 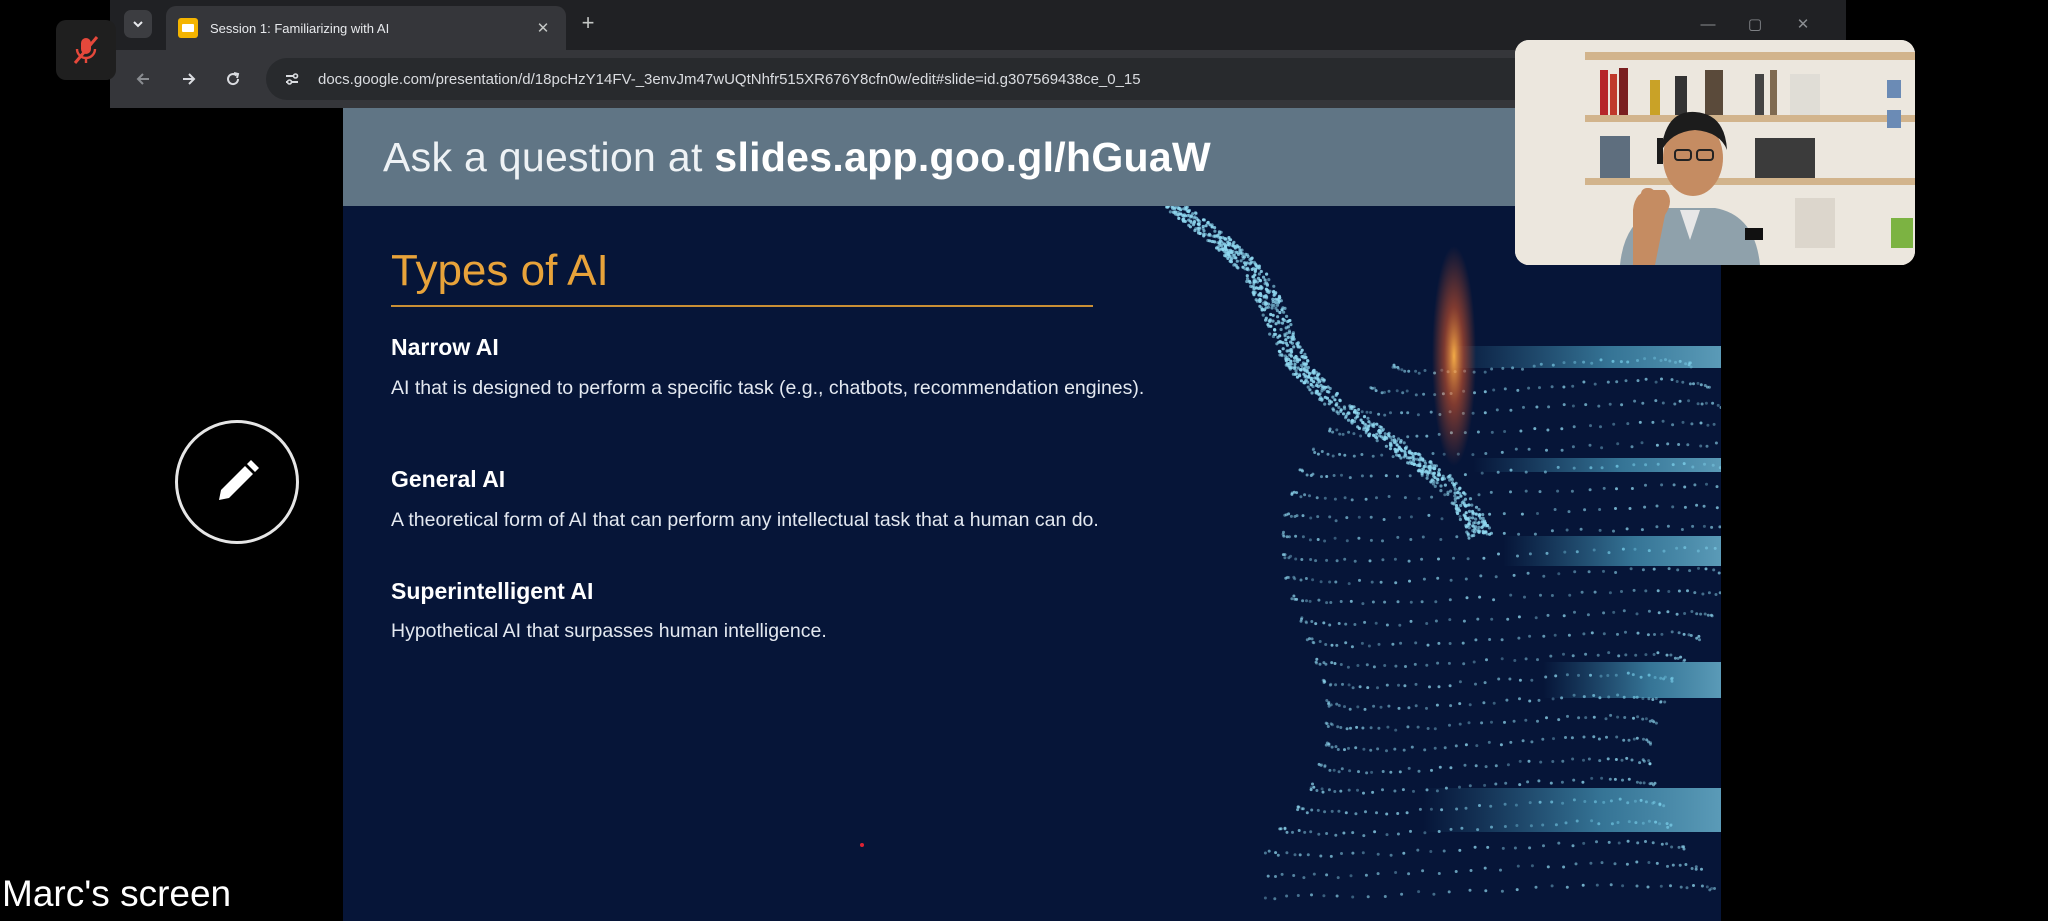 I want to click on qa-link: slides.app.goo.gl/hGuaW, so click(x=962, y=157).